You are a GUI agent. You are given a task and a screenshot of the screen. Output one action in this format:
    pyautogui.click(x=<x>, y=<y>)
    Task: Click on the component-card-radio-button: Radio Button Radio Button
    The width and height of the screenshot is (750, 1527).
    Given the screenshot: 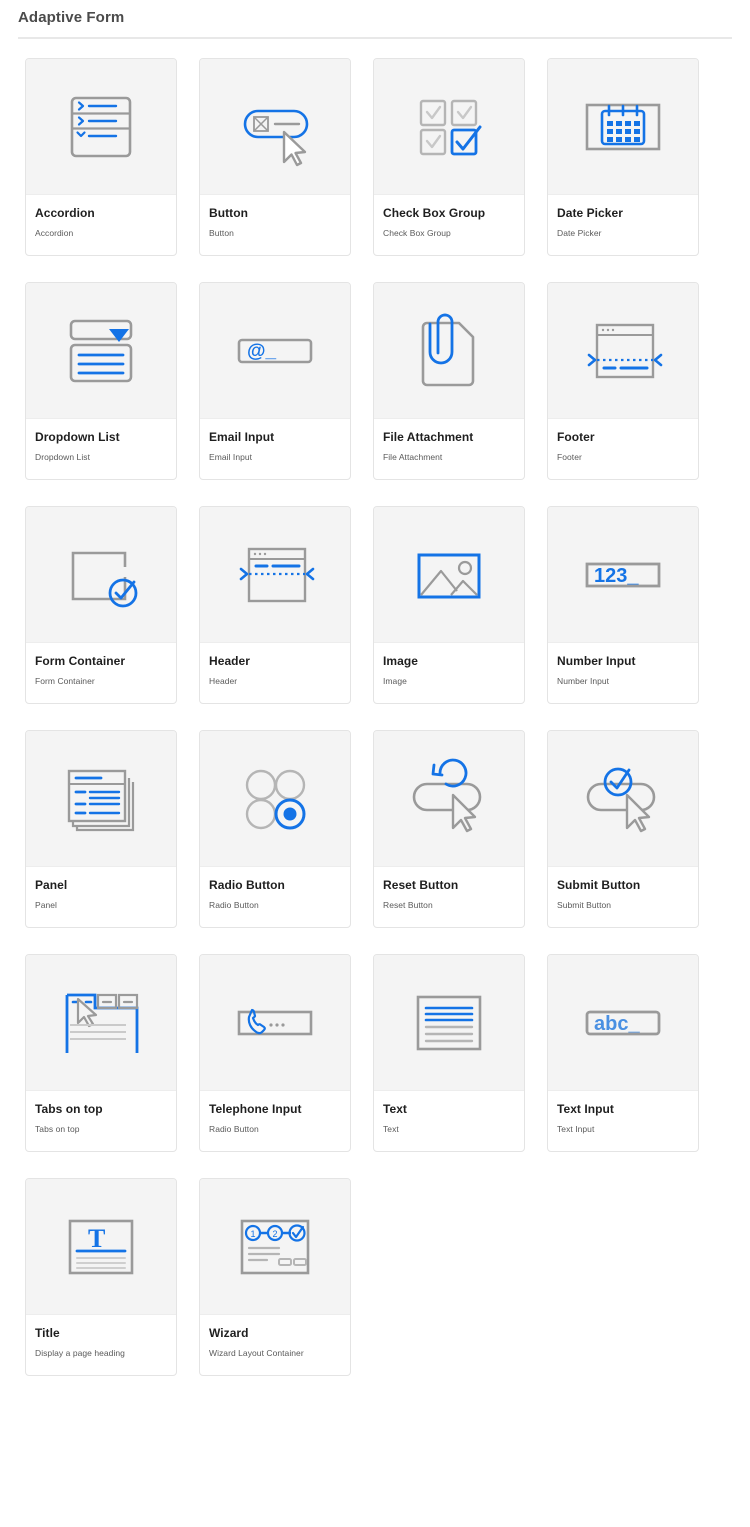 What is the action you would take?
    pyautogui.click(x=275, y=829)
    